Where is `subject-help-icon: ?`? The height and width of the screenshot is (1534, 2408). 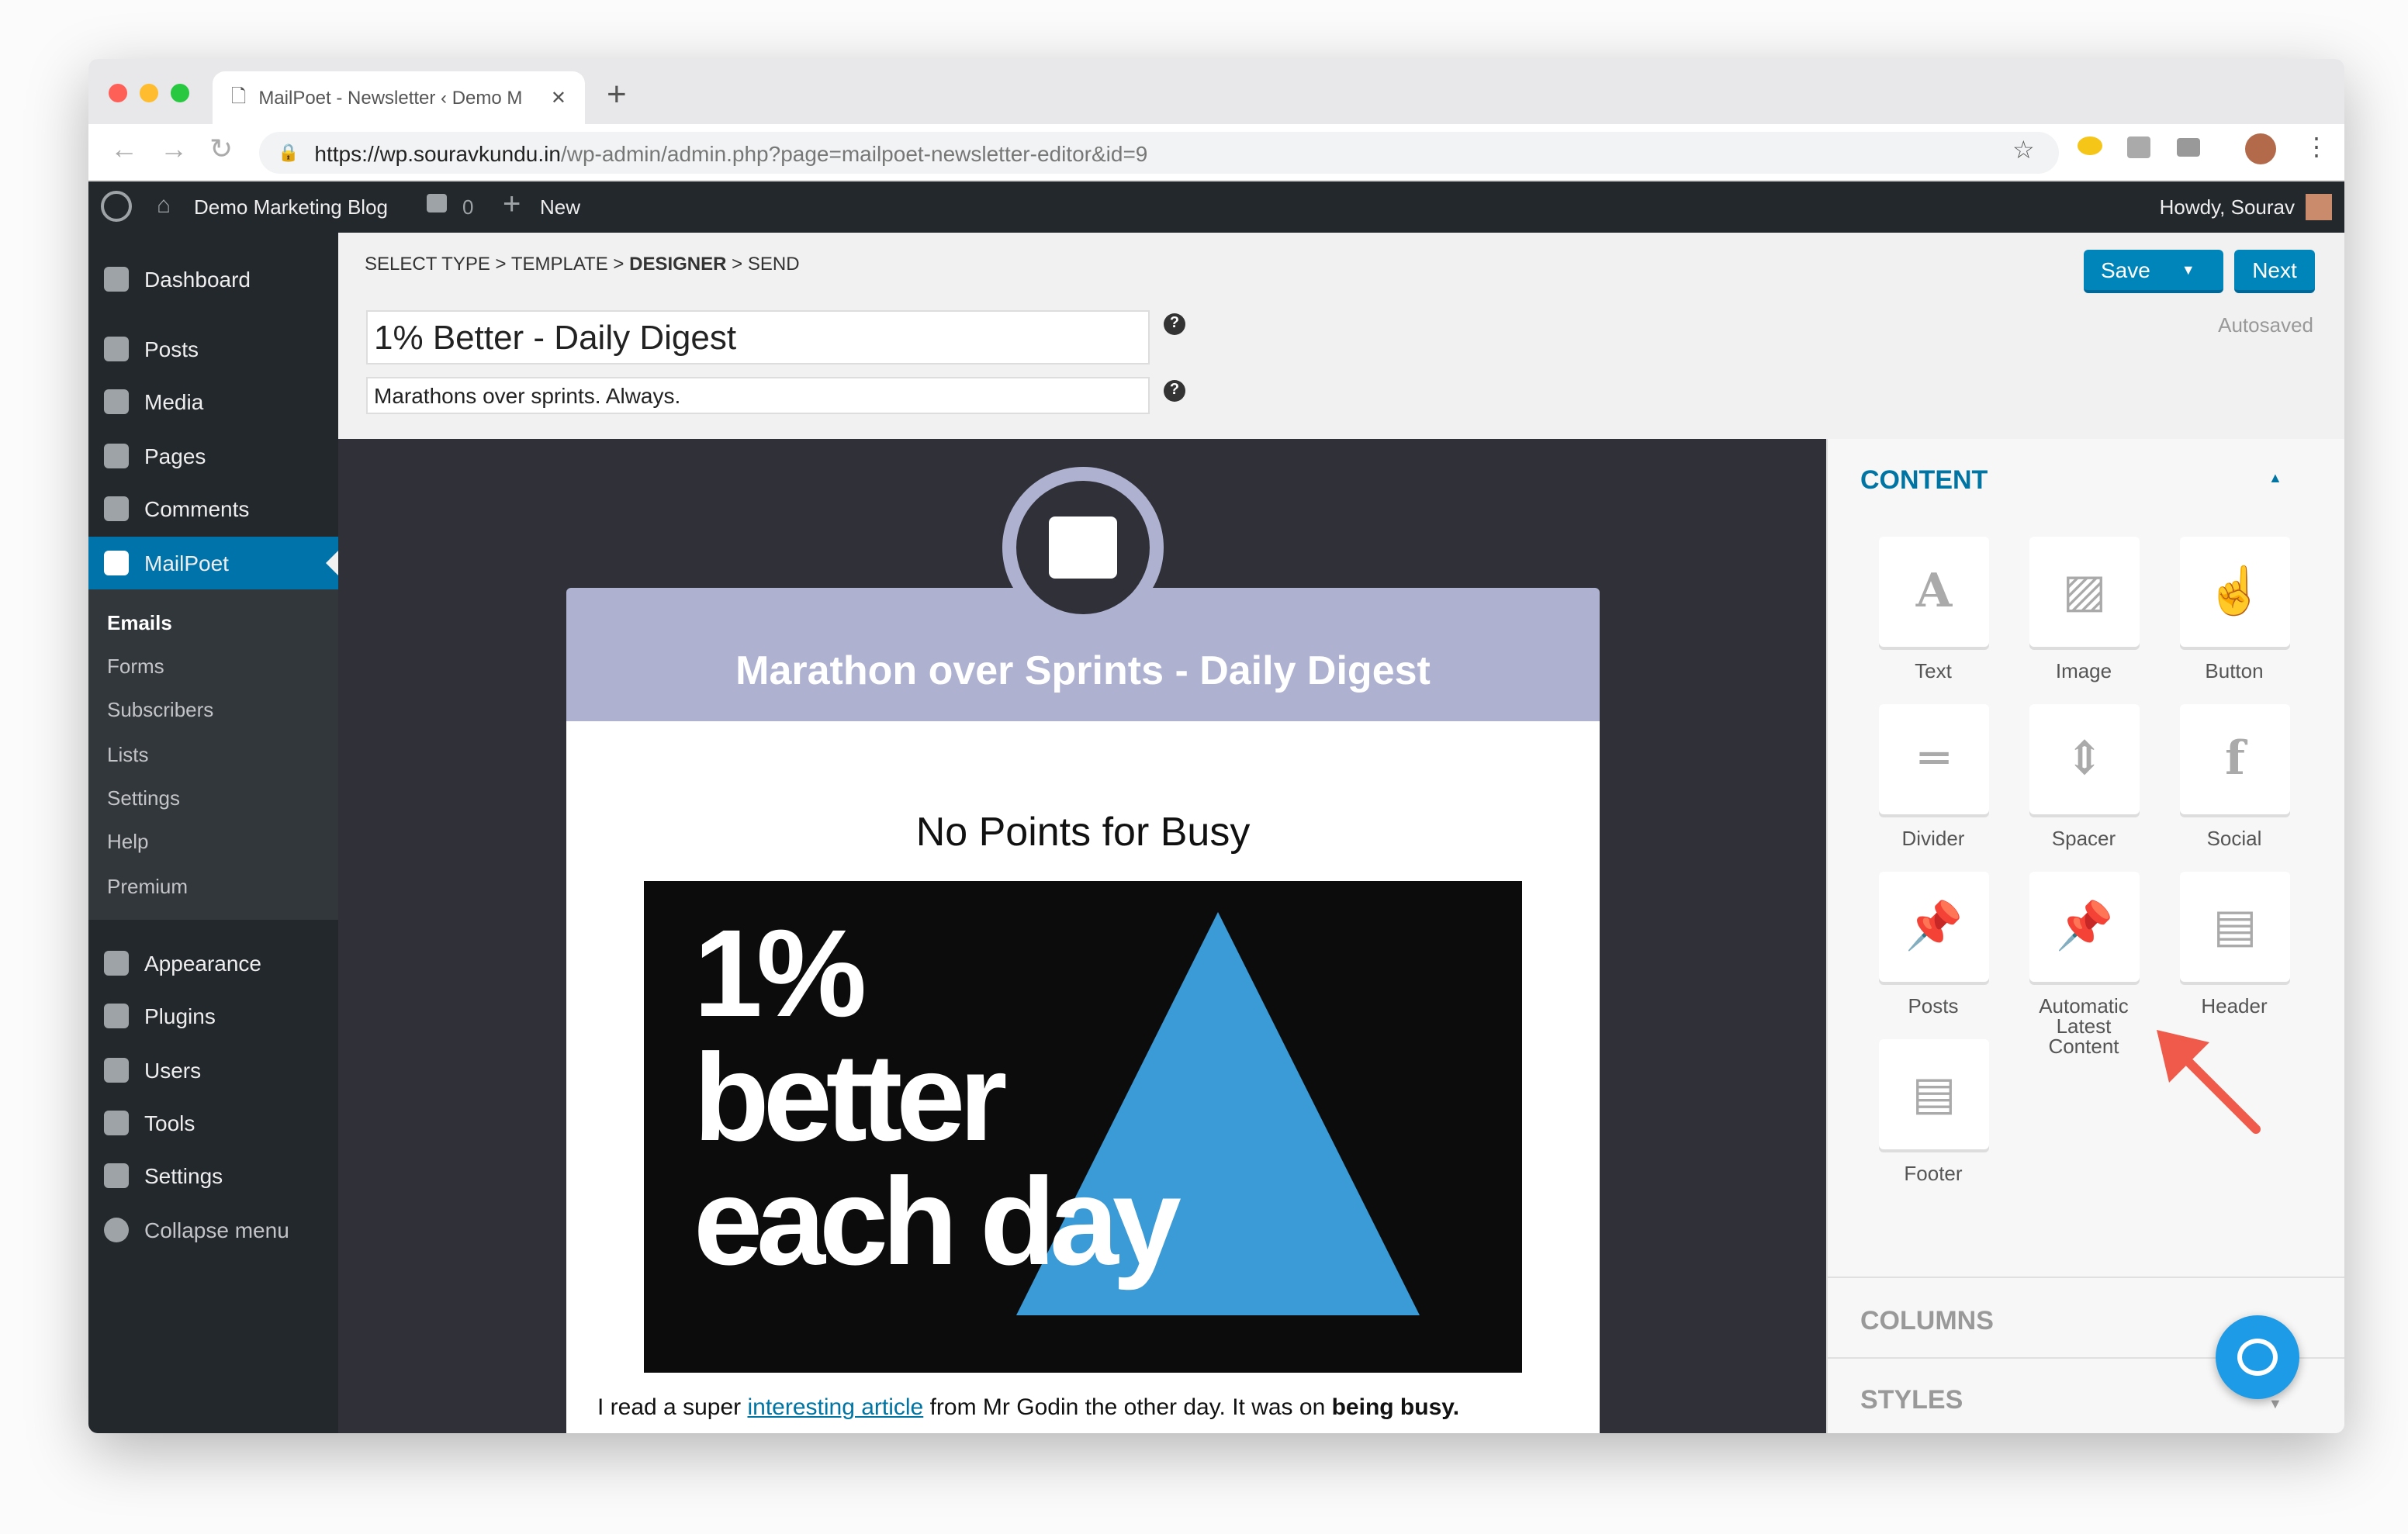 subject-help-icon: ? is located at coordinates (1174, 324).